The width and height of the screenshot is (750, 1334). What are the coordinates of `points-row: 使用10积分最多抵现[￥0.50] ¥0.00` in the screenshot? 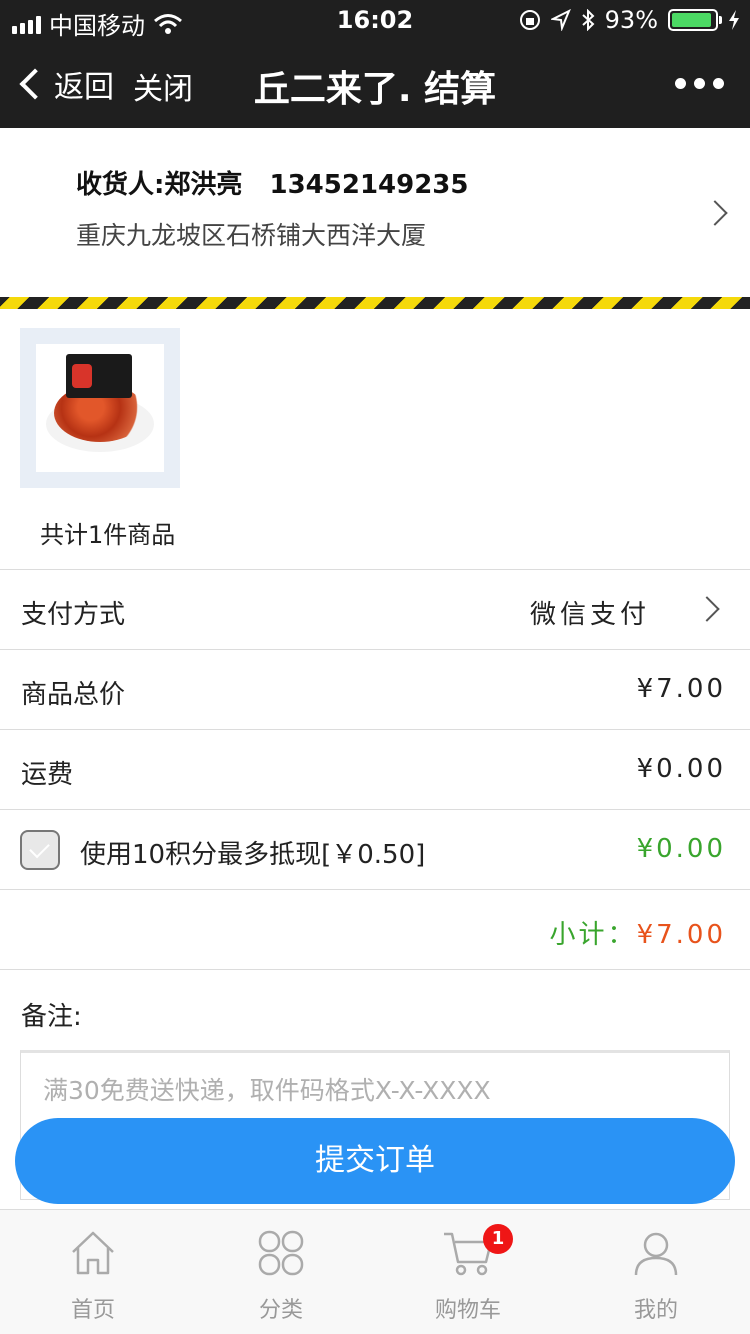 It's located at (375, 849).